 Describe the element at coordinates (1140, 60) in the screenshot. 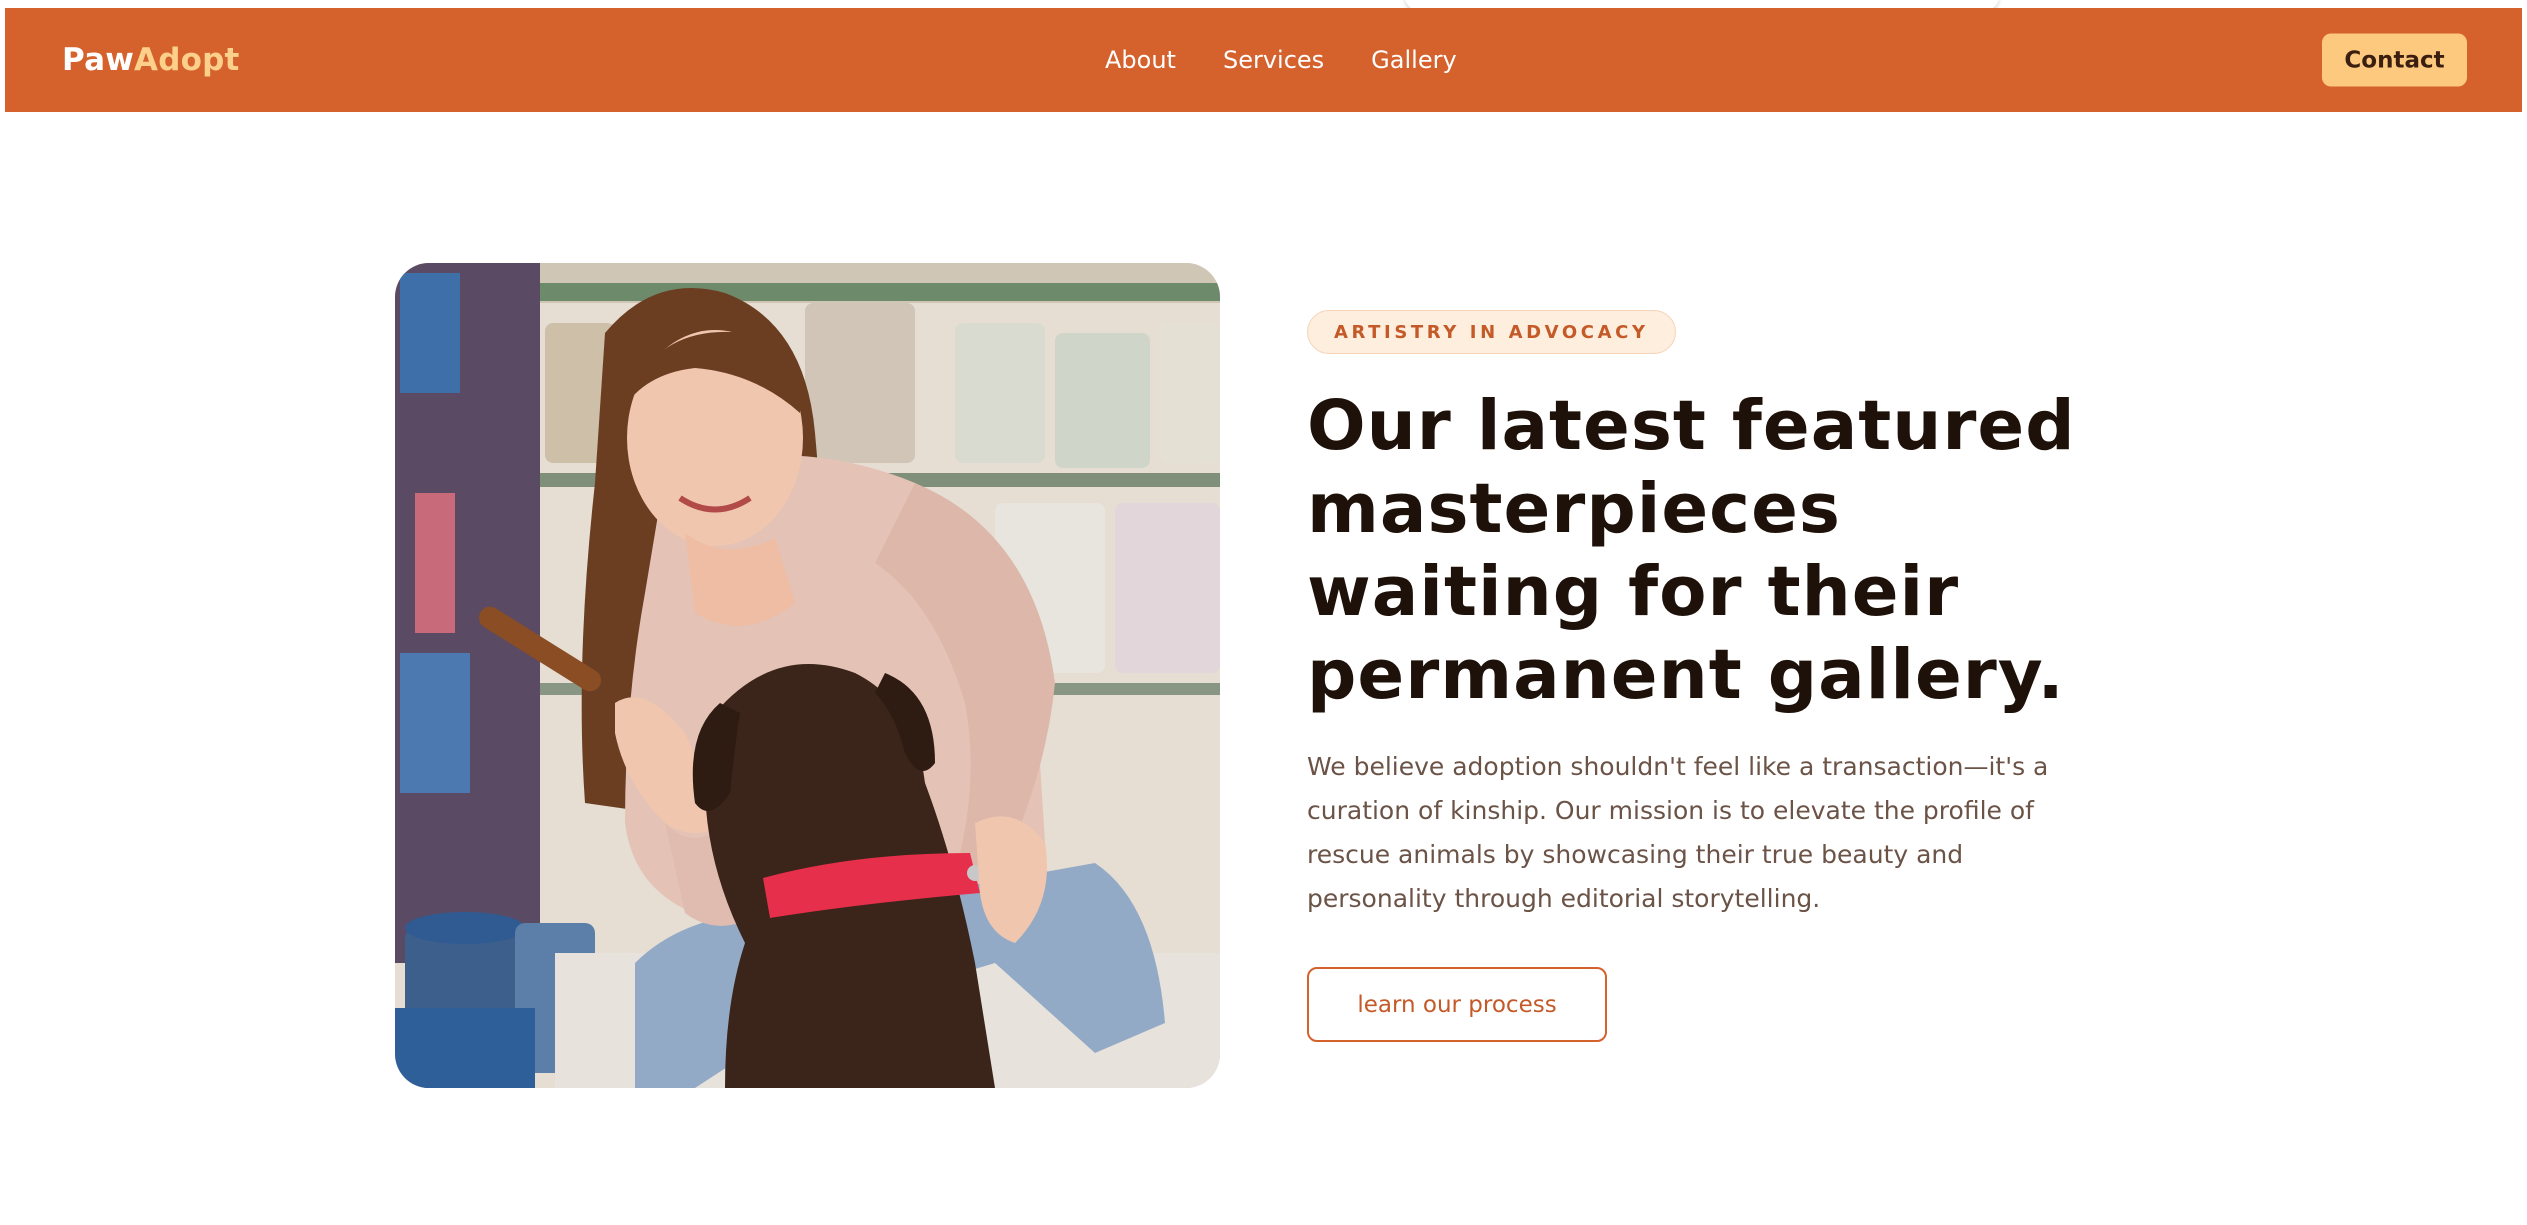

I see `nav-about: About` at that location.